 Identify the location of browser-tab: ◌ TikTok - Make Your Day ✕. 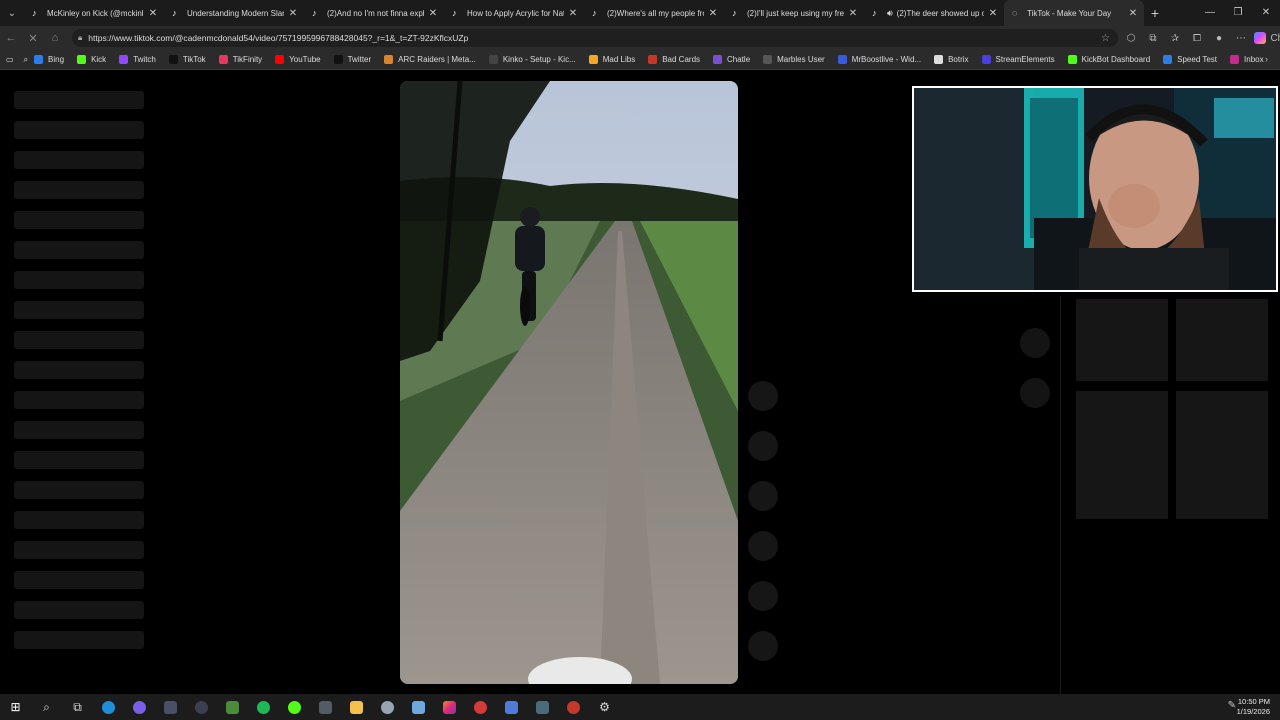
(1074, 13).